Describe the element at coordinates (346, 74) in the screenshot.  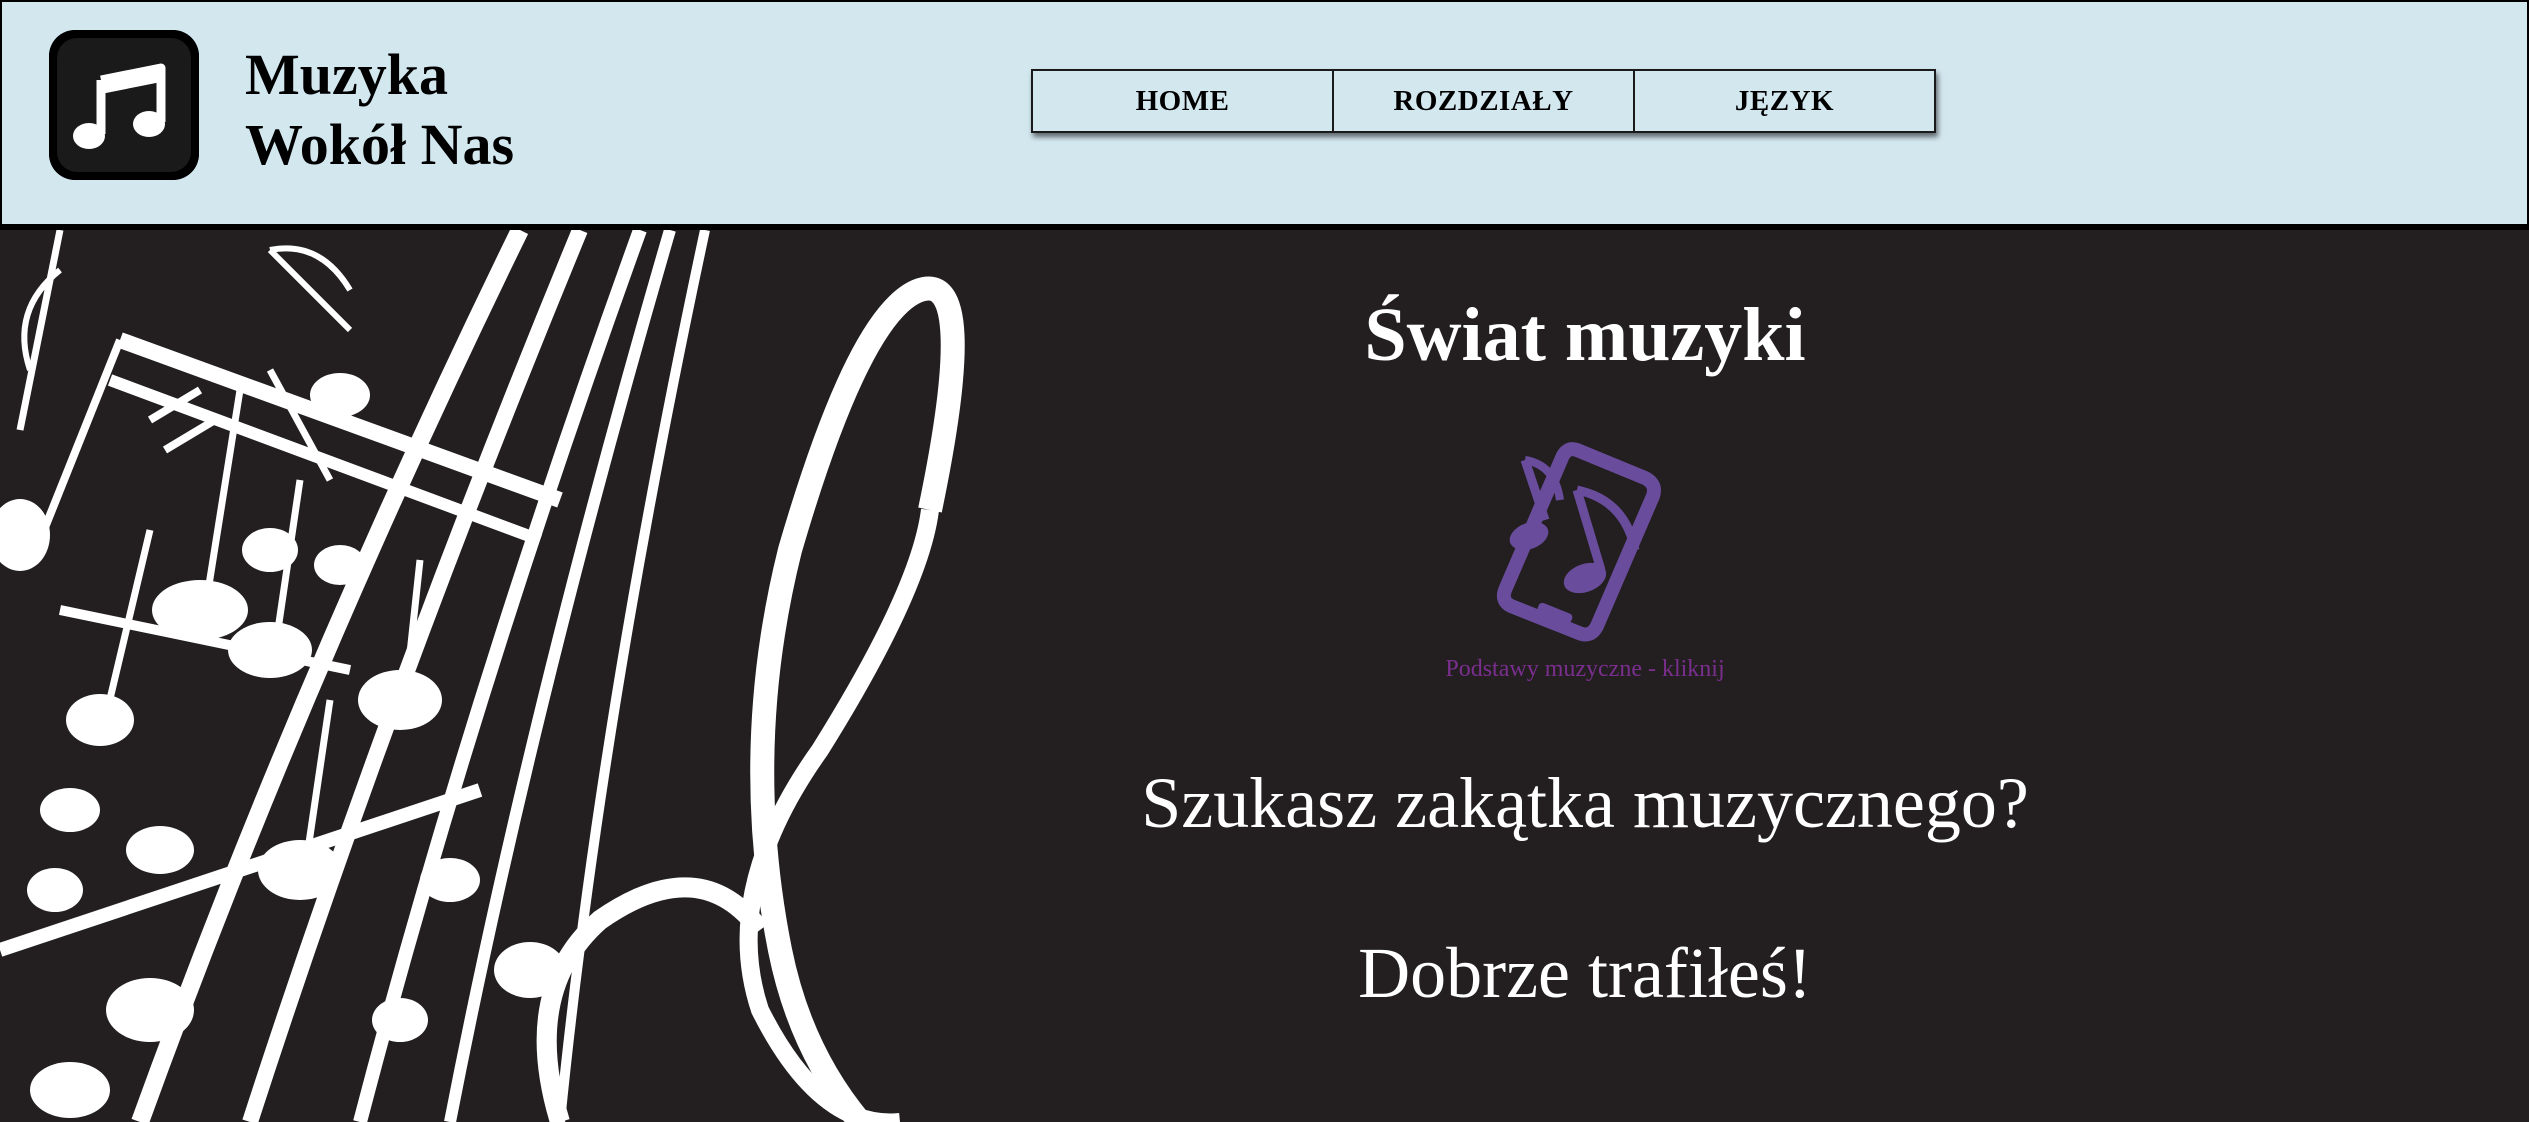
I see `site-title-line1: Muzyka` at that location.